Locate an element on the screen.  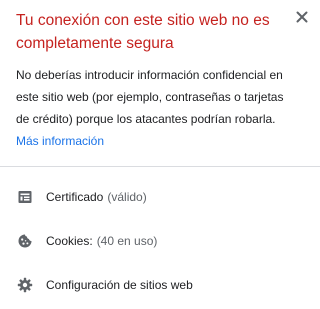
more-info-link: Más información is located at coordinates (60, 141).